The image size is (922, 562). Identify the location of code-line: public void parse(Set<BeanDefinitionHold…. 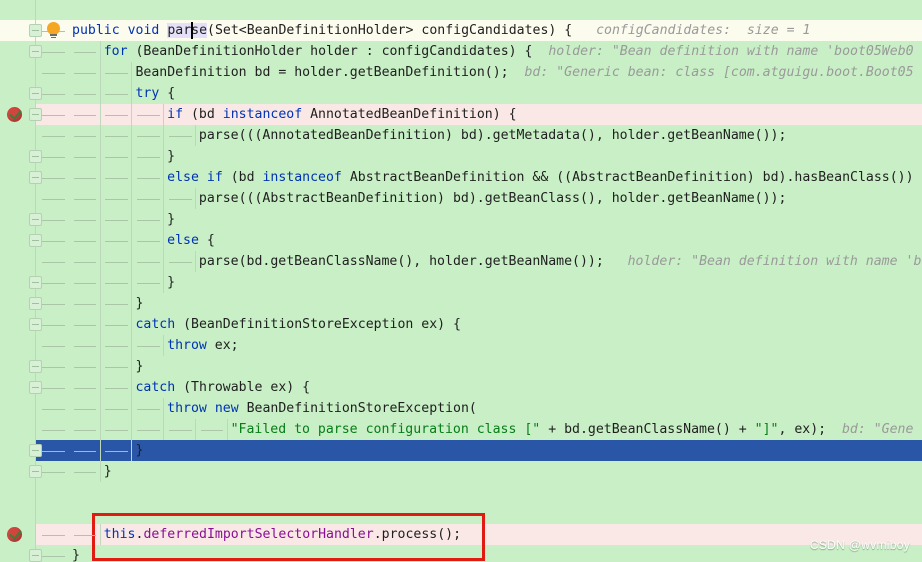
(461, 30).